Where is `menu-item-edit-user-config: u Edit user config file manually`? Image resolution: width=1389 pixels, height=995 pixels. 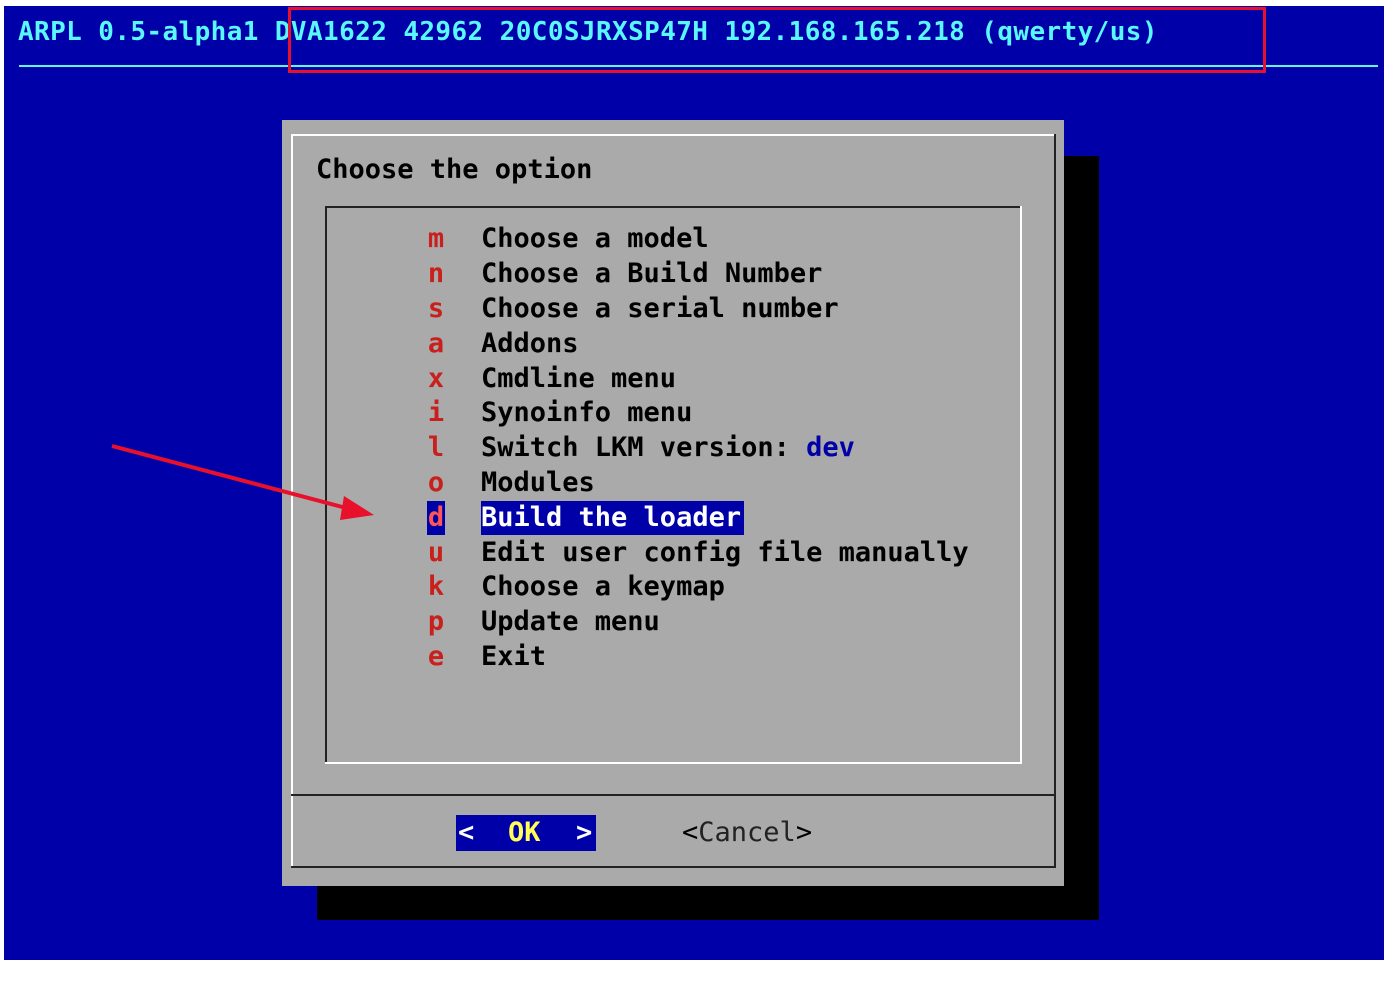
menu-item-edit-user-config: u Edit user config file manually is located at coordinates (698, 553).